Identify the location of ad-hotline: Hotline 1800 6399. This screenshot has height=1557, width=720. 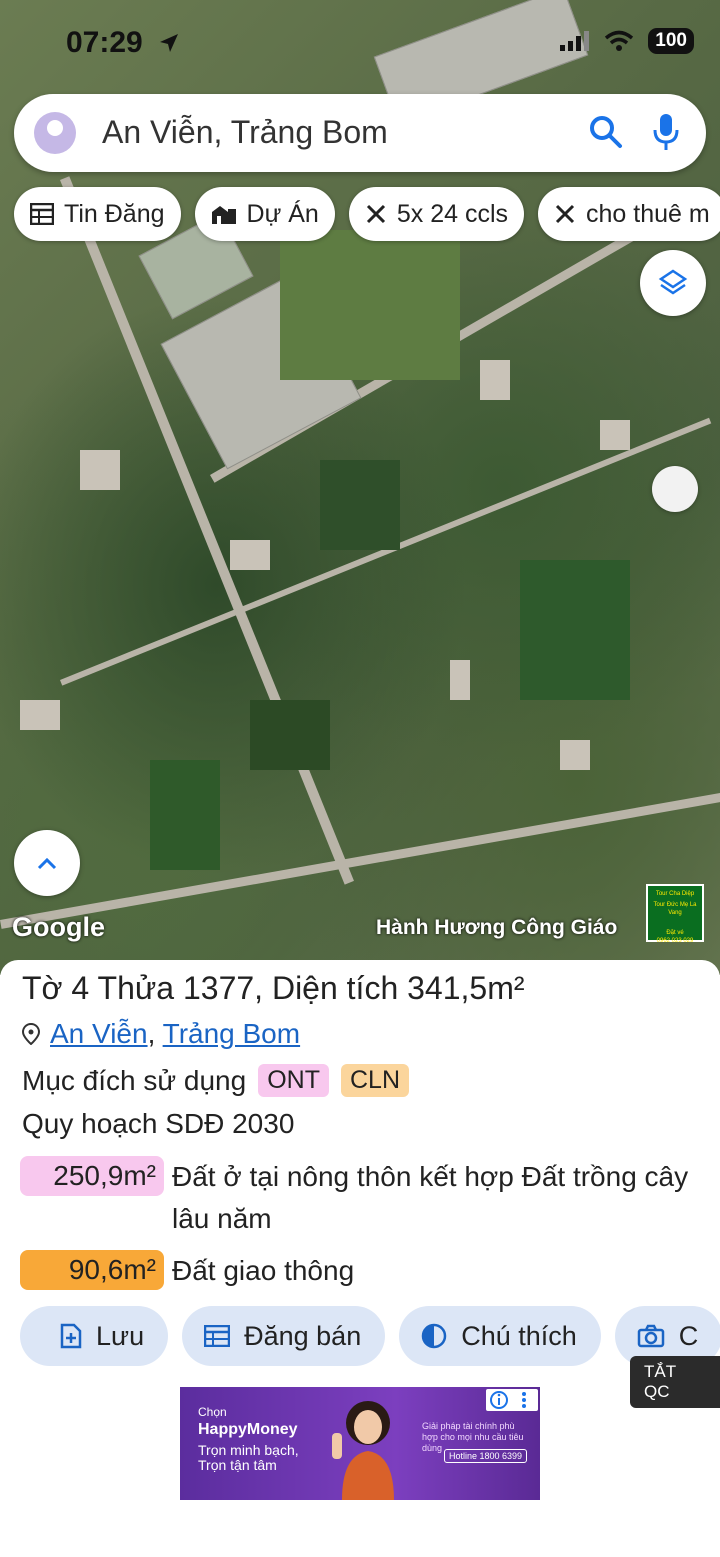
(486, 1456).